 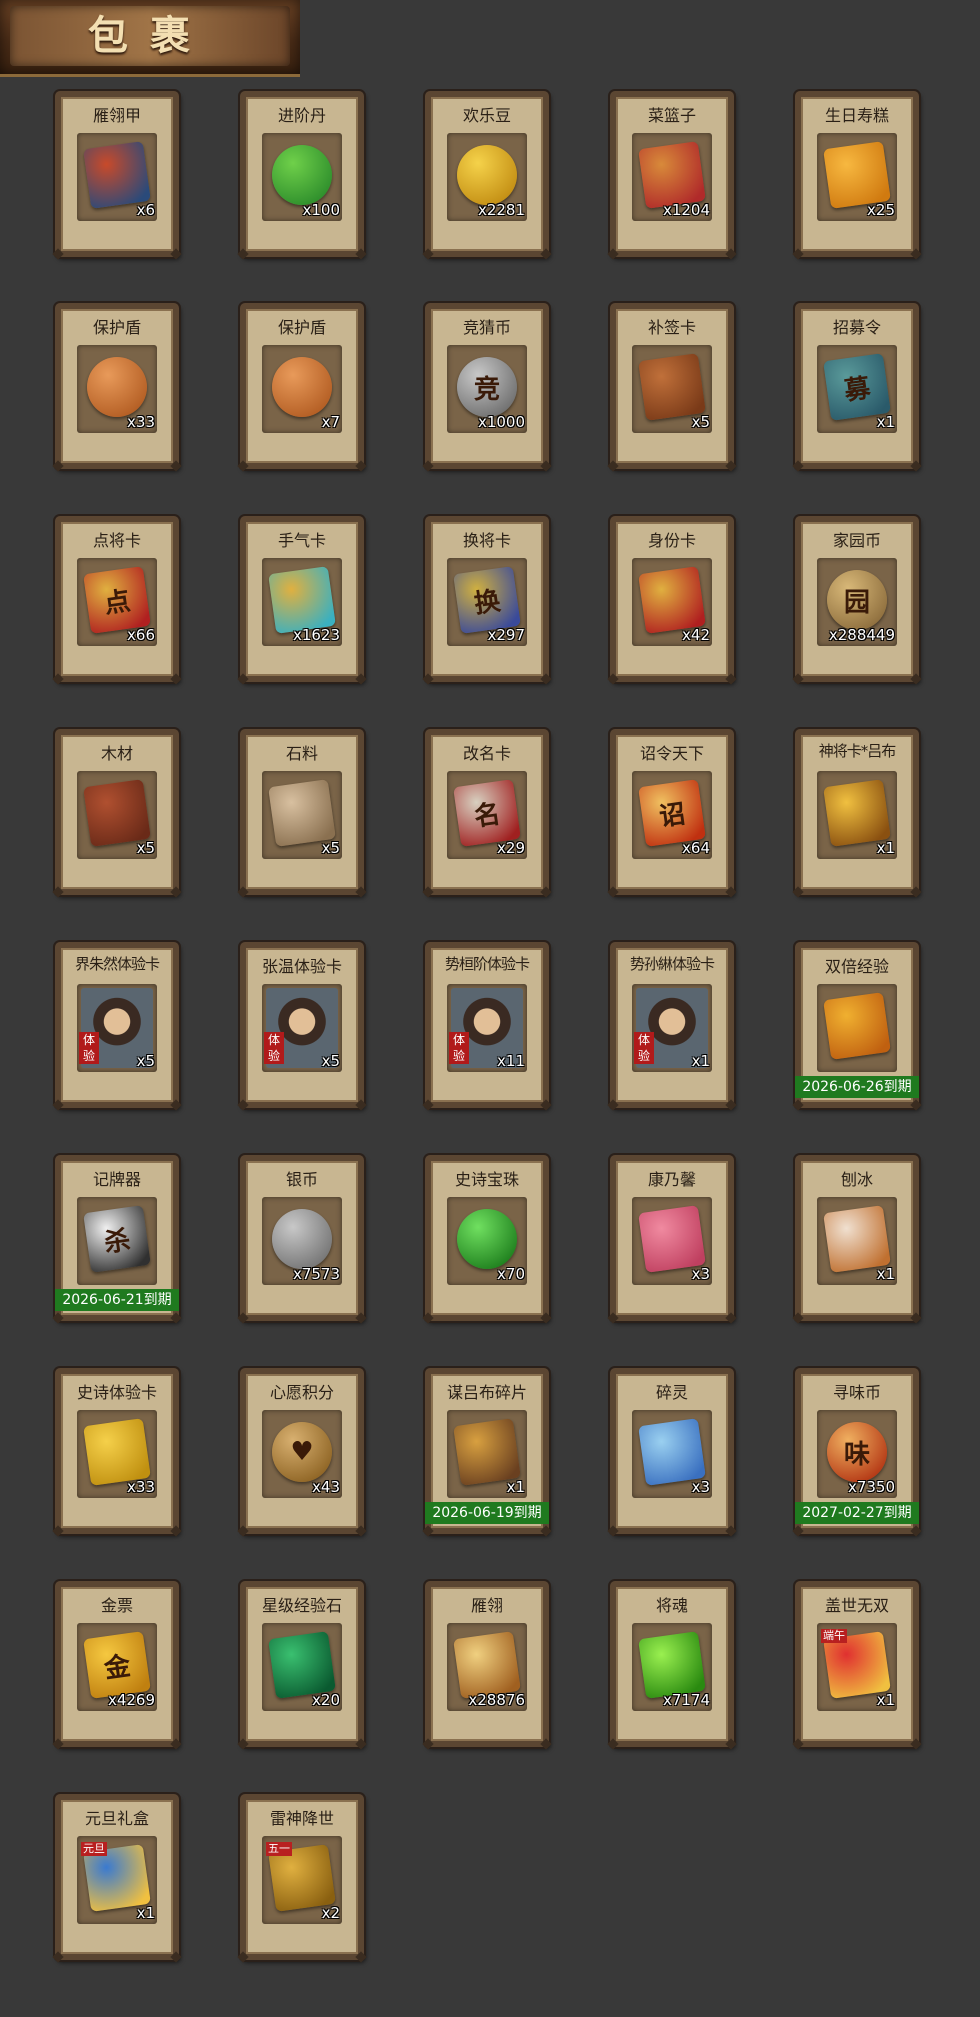 What do you see at coordinates (871, 1487) in the screenshot?
I see `item-quantity: x7350` at bounding box center [871, 1487].